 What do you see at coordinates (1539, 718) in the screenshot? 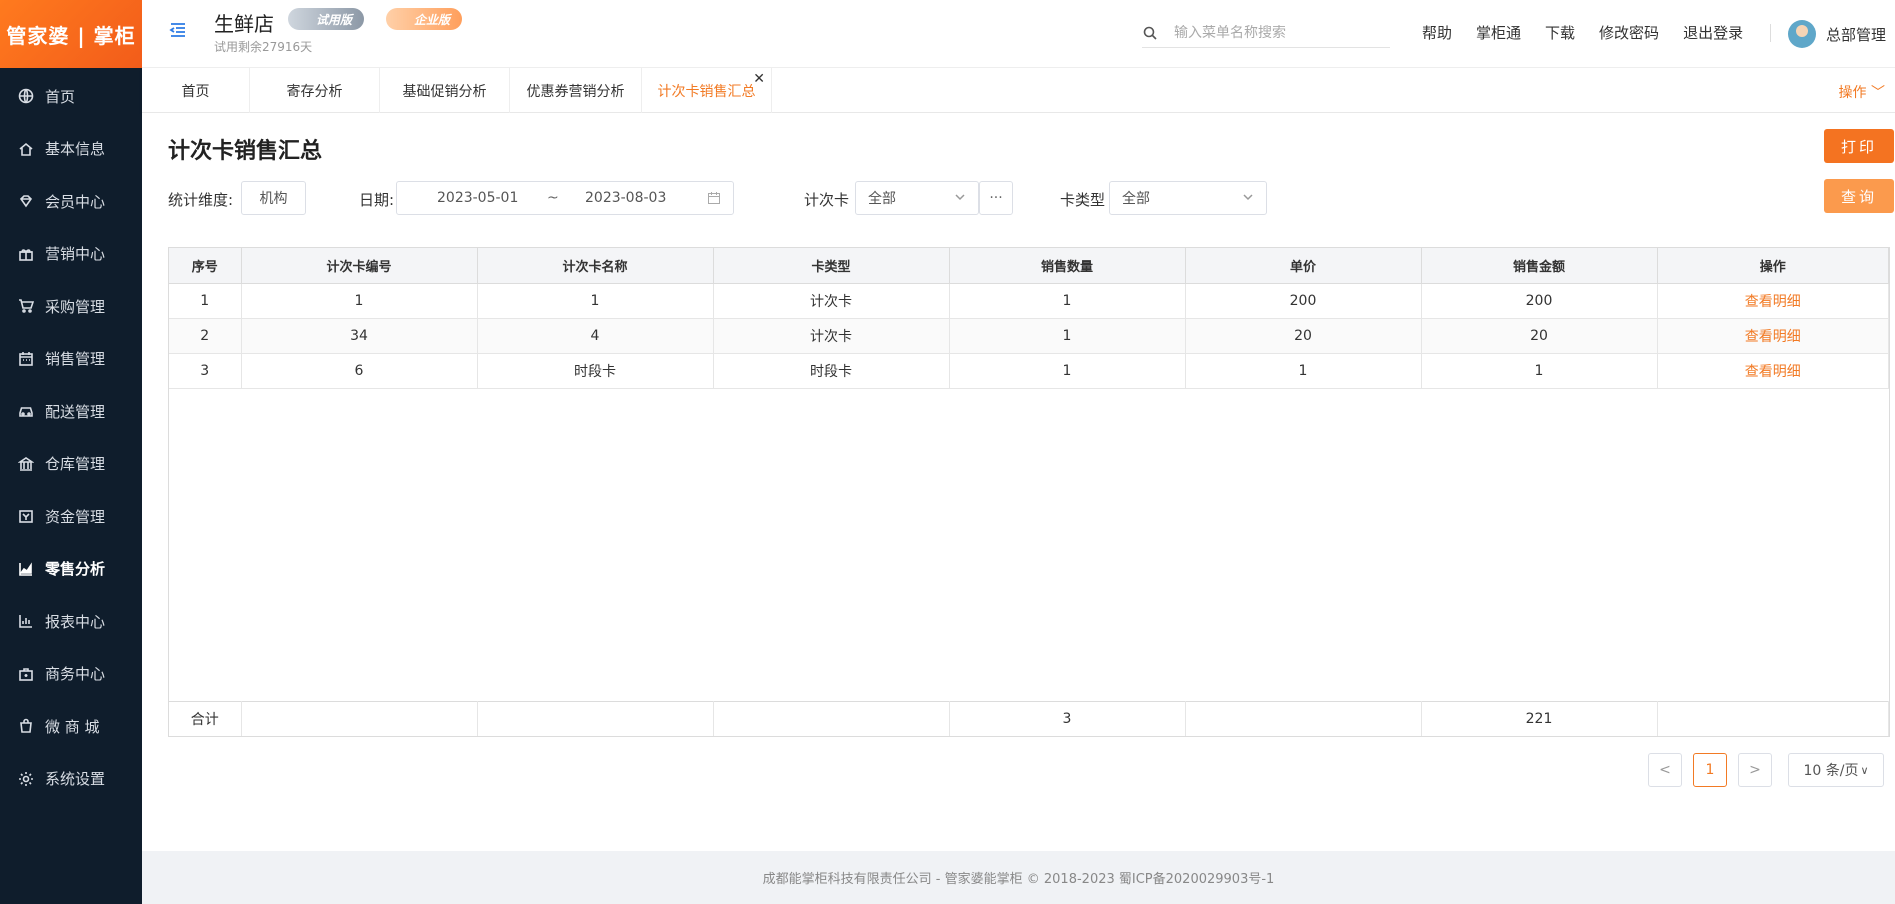
I see `summary-cell: 221` at bounding box center [1539, 718].